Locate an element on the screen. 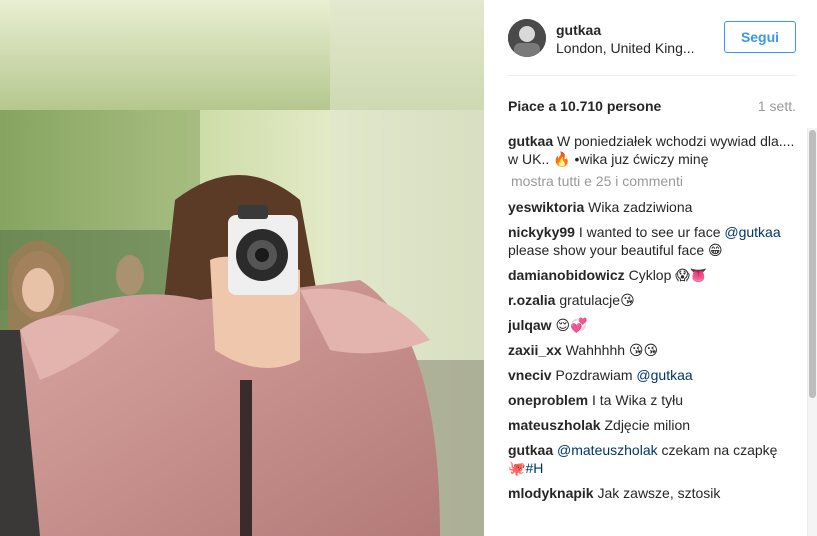 This screenshot has width=817, height=536. comment: mateuszholak Zdjęcie milion is located at coordinates (653, 425).